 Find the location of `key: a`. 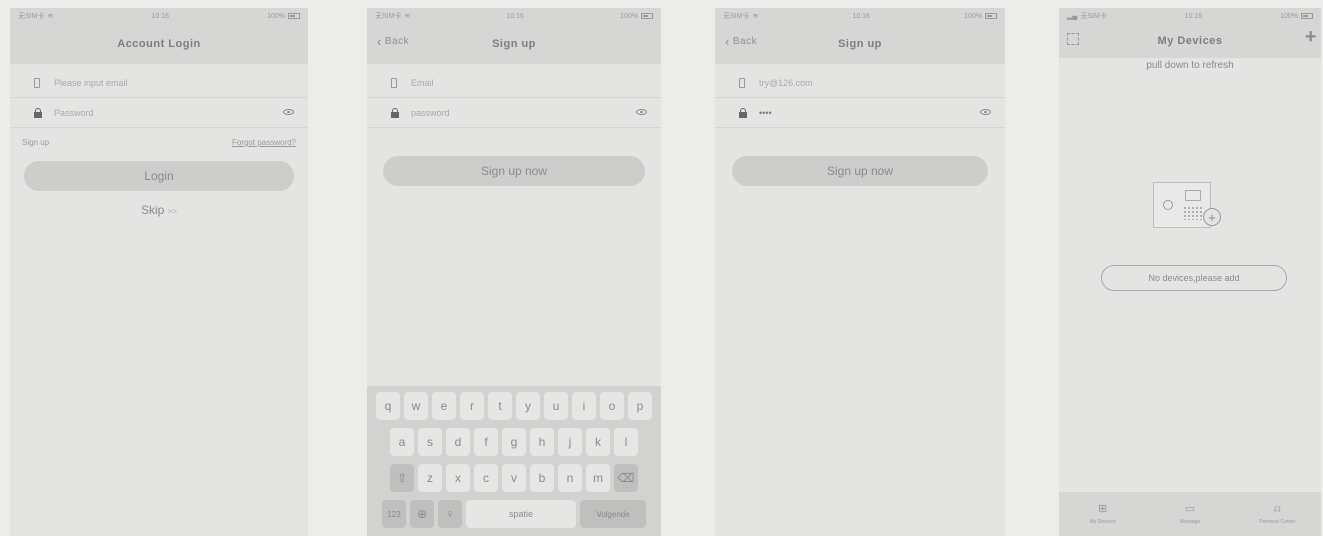

key: a is located at coordinates (402, 442).